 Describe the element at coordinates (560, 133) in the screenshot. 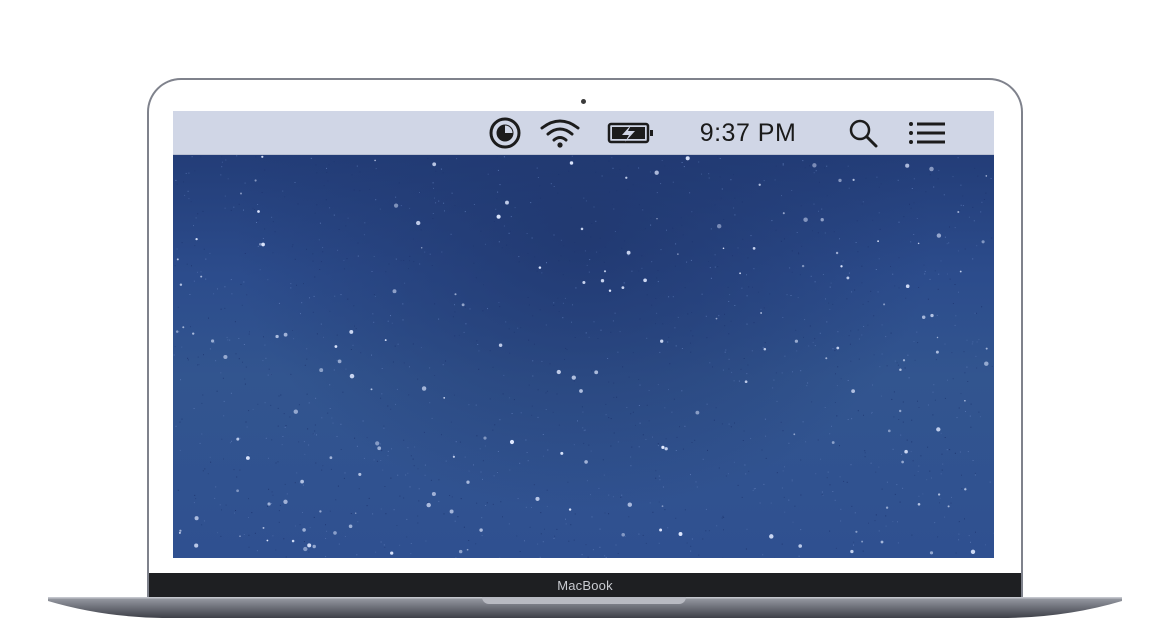

I see `wifi-icon` at that location.